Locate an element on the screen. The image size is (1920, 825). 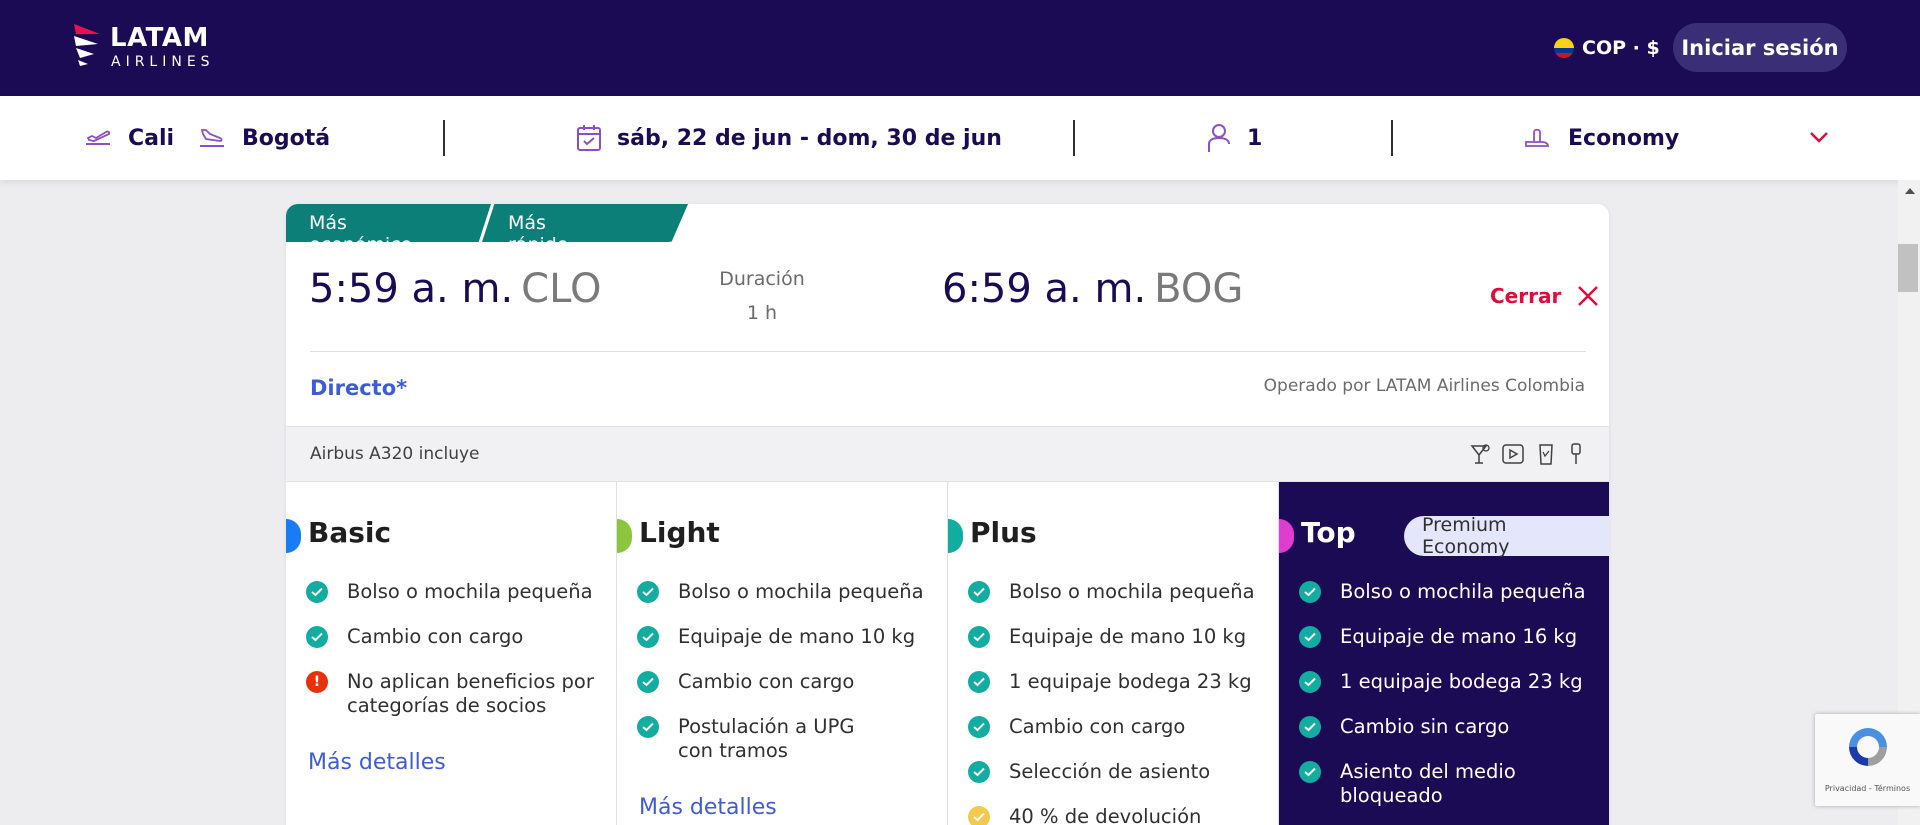
origin-field: Cali is located at coordinates (128, 138).